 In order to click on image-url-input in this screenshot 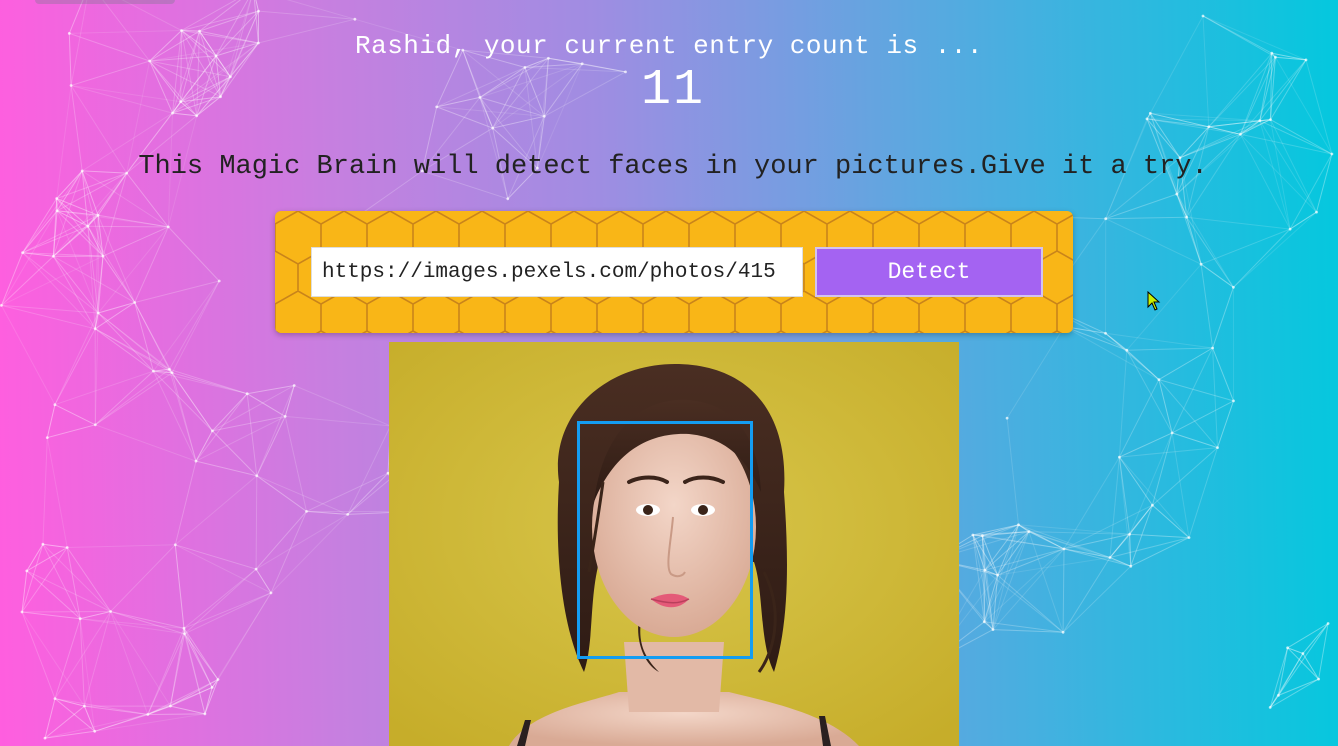, I will do `click(557, 272)`.